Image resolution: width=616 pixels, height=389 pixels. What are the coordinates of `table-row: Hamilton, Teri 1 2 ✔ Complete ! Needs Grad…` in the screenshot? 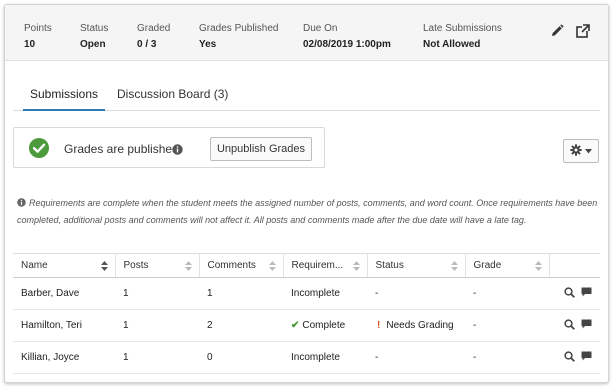 It's located at (306, 325).